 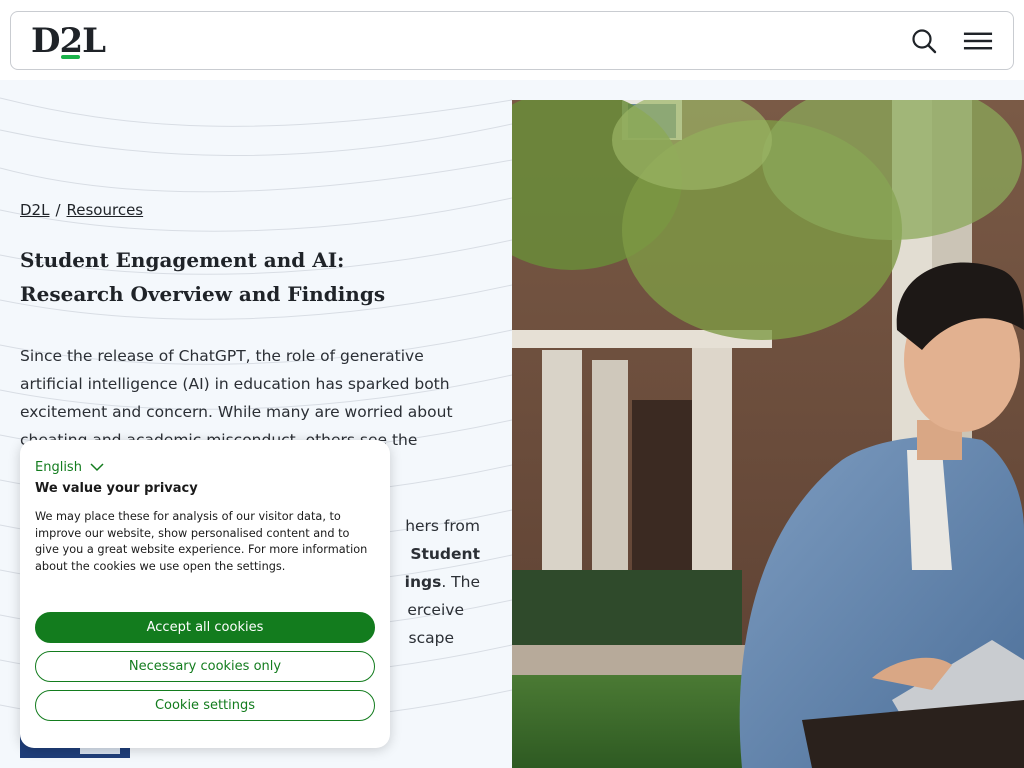 I want to click on logo-letter-2: 2, so click(x=71, y=40).